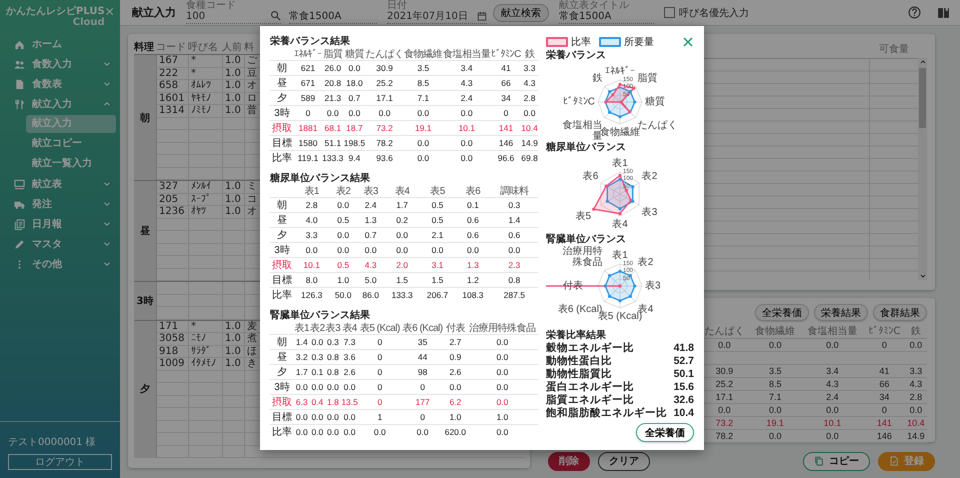 The width and height of the screenshot is (960, 478). What do you see at coordinates (606, 413) in the screenshot?
I see `ratio-label: 飽和脂肪酸エネルギー比` at bounding box center [606, 413].